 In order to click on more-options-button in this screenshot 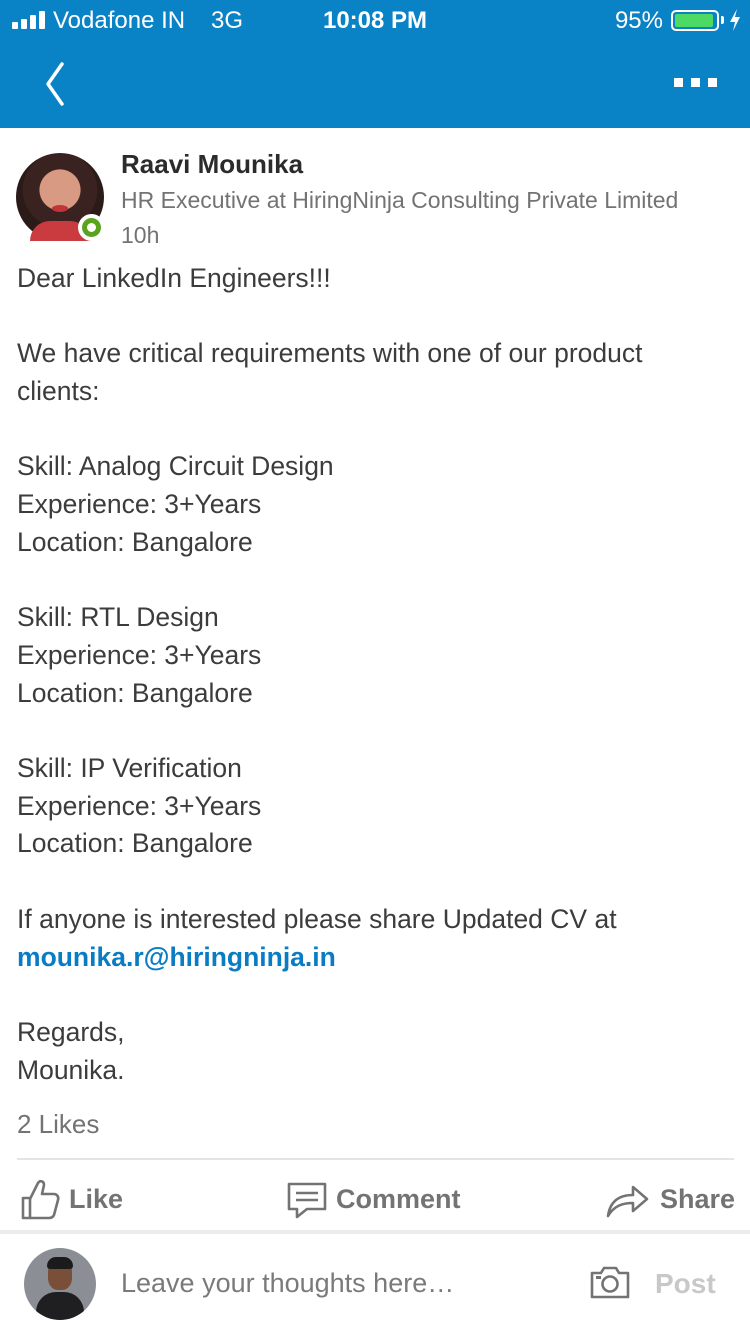, I will do `click(694, 82)`.